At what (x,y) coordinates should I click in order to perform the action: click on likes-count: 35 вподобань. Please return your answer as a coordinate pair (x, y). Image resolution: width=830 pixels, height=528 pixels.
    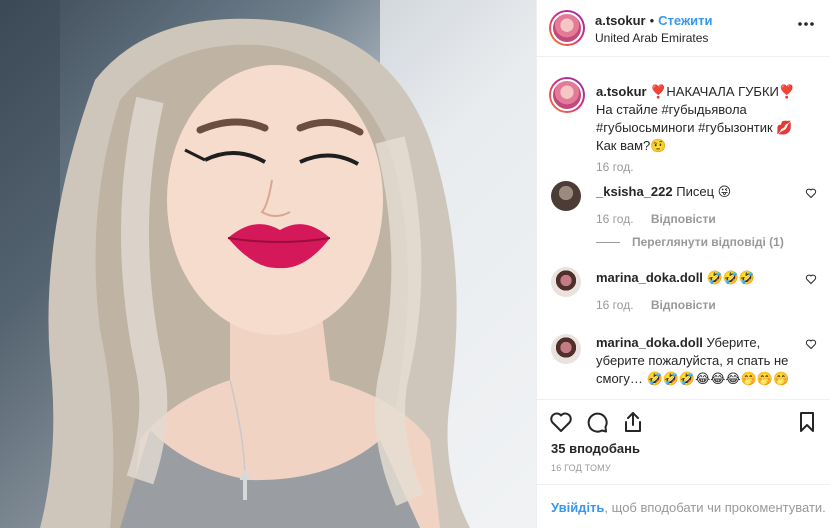
    Looking at the image, I should click on (595, 448).